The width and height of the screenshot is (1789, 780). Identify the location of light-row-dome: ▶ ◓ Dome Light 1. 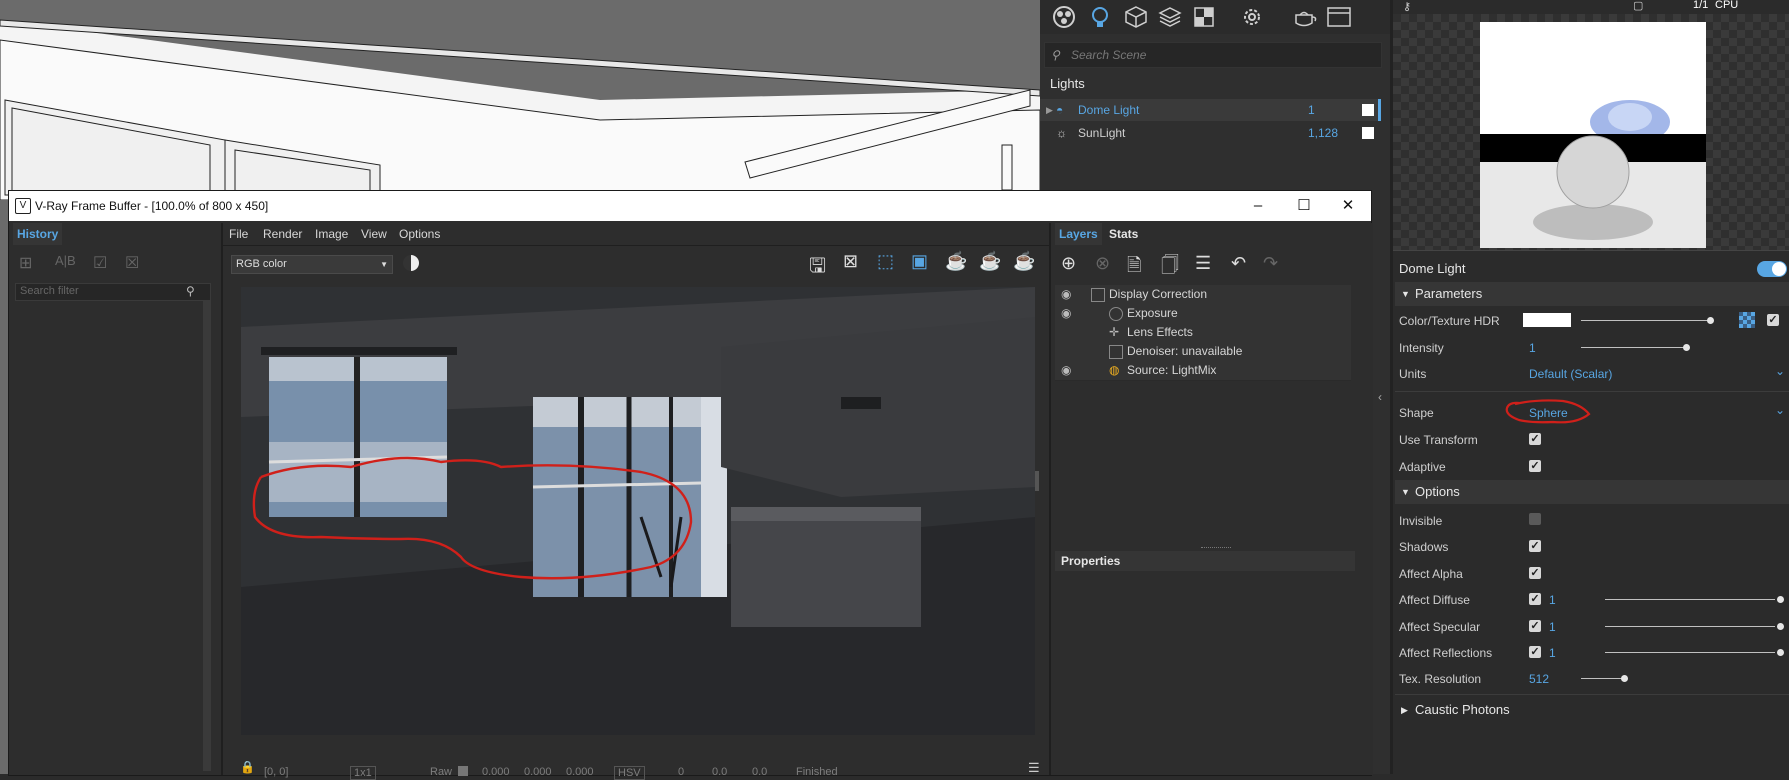
(1210, 110).